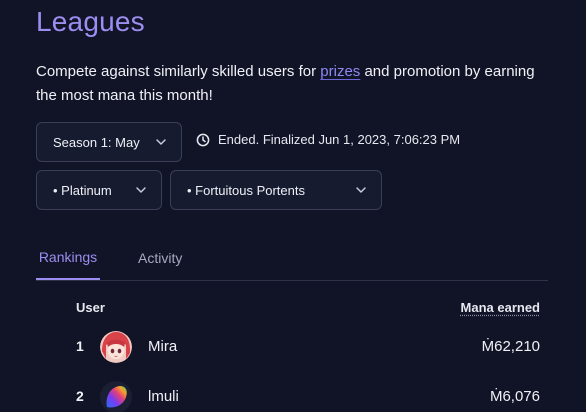 The image size is (586, 412). What do you see at coordinates (116, 347) in the screenshot?
I see `anime-girl-avatar` at bounding box center [116, 347].